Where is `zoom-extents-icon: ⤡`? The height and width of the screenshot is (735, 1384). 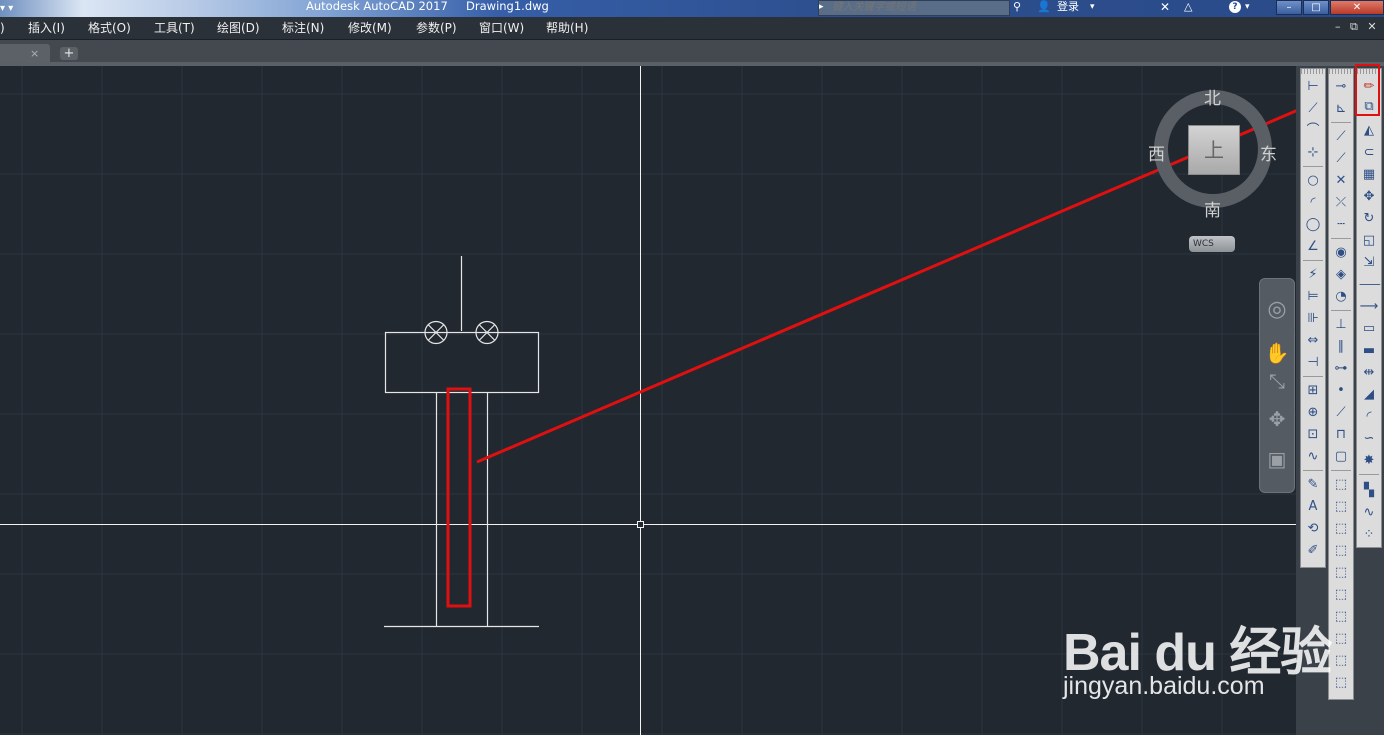
zoom-extents-icon: ⤡ is located at coordinates (1277, 381).